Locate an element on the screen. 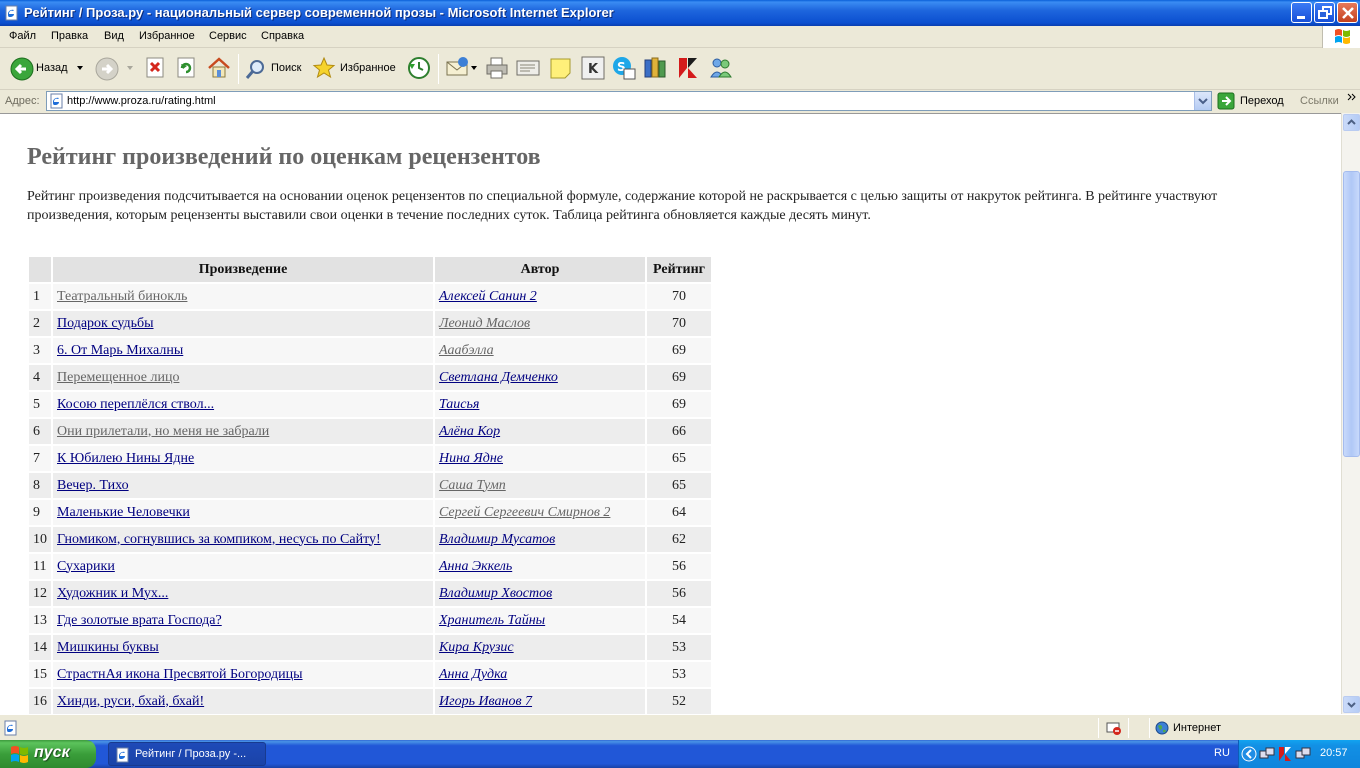 The width and height of the screenshot is (1360, 768). discuss-button is located at coordinates (561, 68).